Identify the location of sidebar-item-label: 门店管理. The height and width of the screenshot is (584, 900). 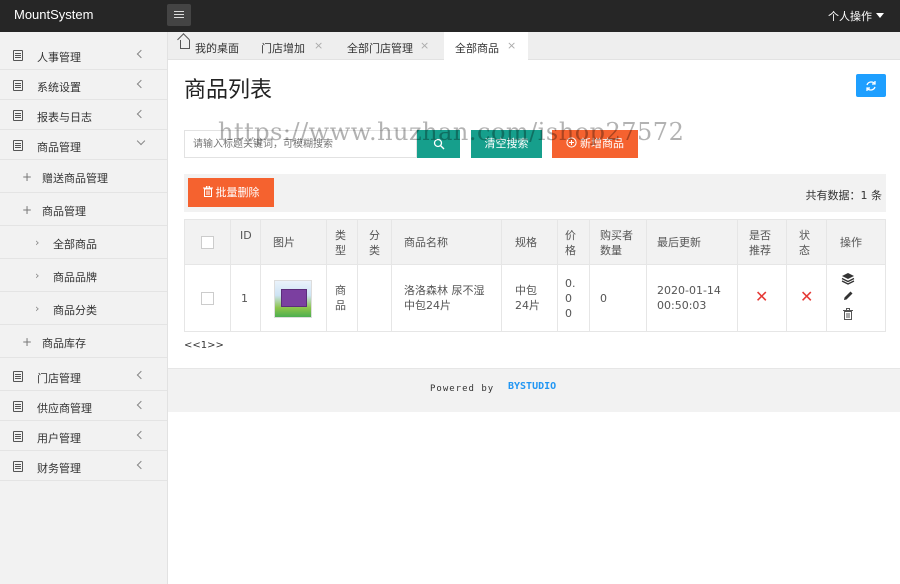
(59, 378).